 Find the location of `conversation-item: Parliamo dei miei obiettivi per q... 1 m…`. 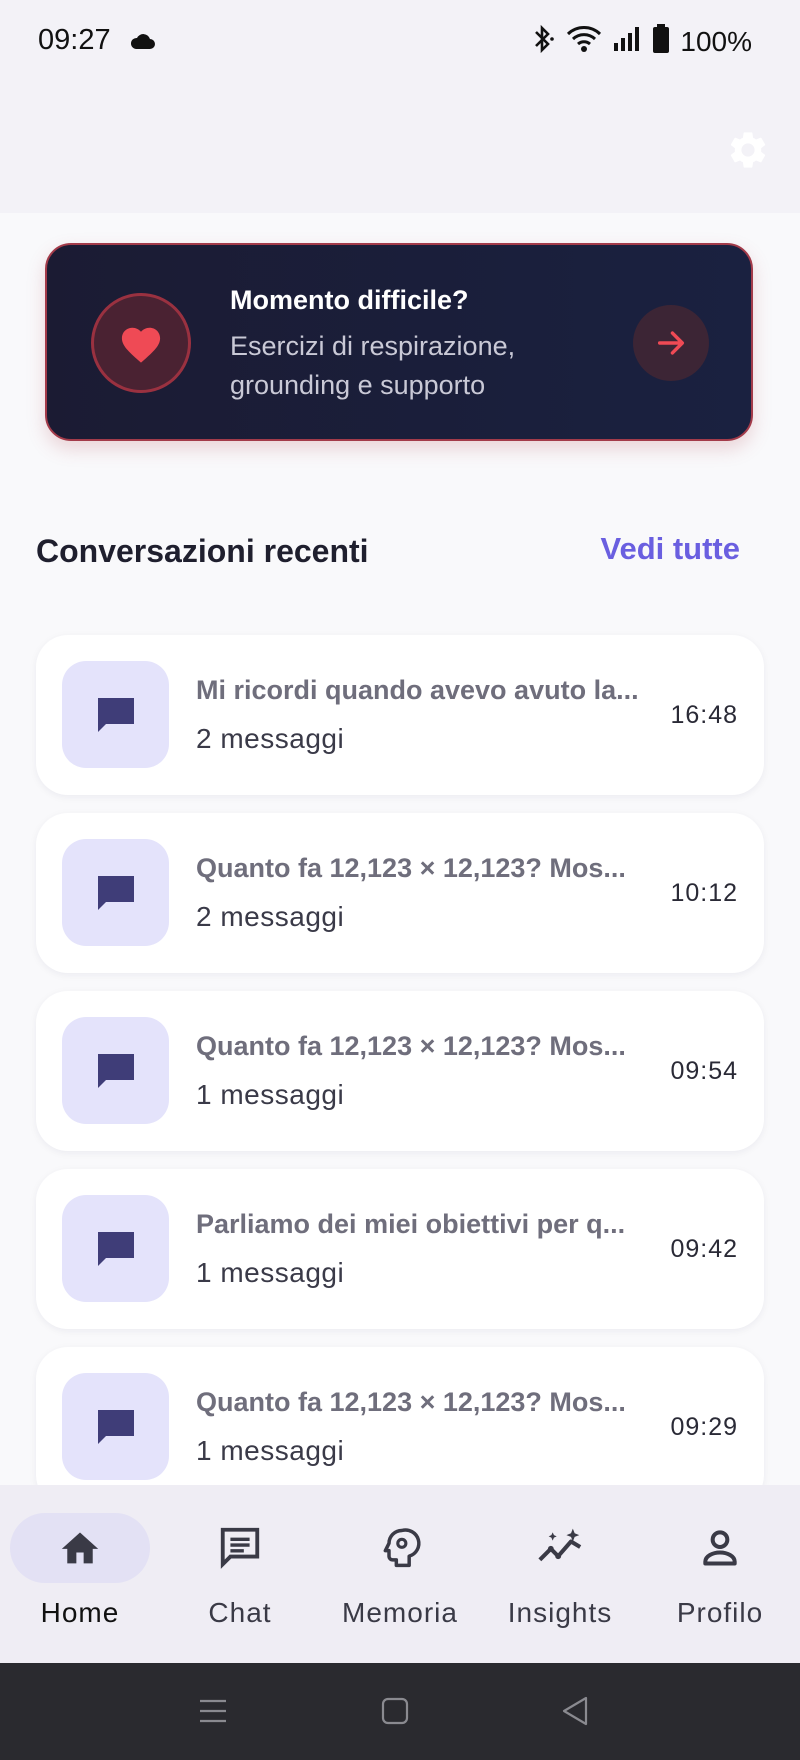

conversation-item: Parliamo dei miei obiettivi per q... 1 m… is located at coordinates (400, 1249).